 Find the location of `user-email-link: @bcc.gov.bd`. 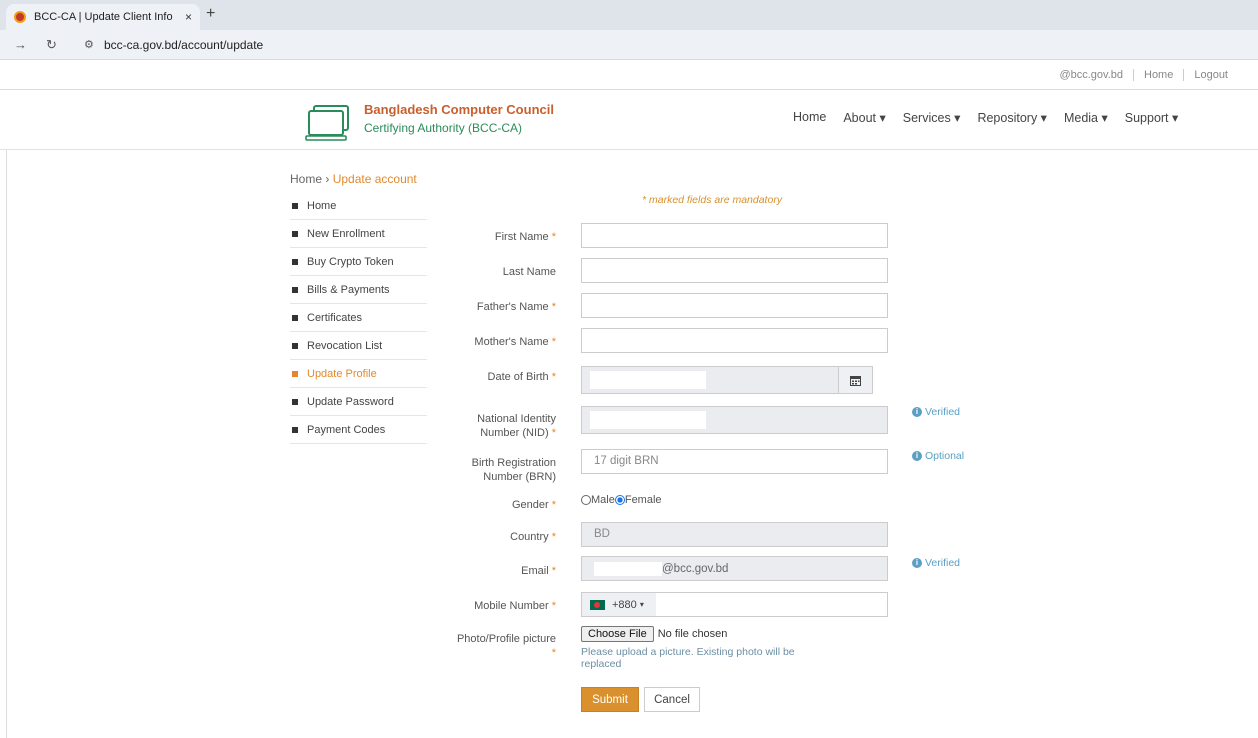

user-email-link: @bcc.gov.bd is located at coordinates (1091, 75).